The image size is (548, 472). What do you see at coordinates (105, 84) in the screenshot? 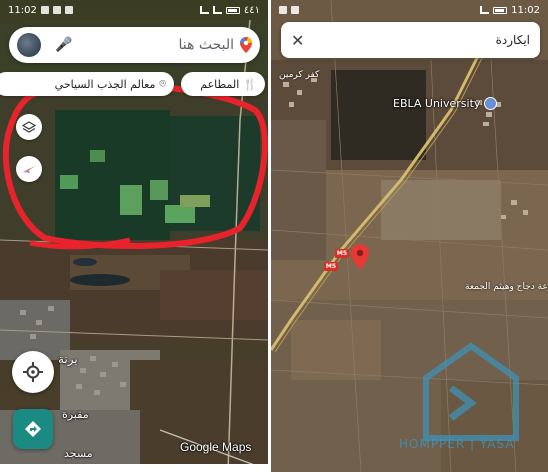
I see `chip-attractions-label: معالم الجذب السياحي` at bounding box center [105, 84].